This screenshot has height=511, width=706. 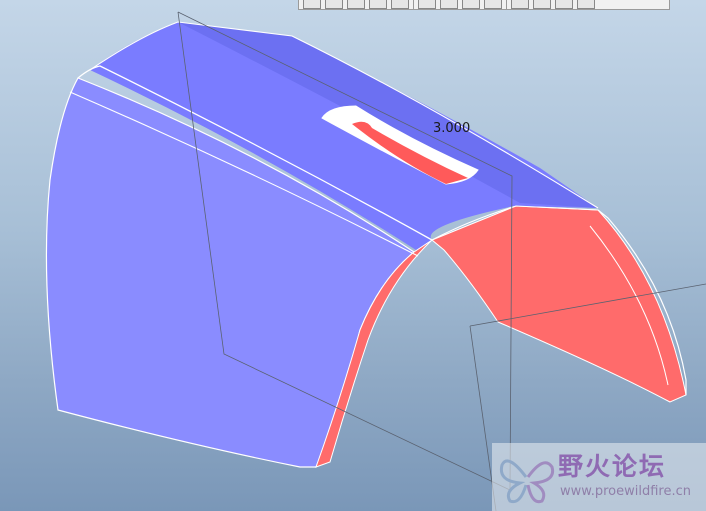 What do you see at coordinates (625, 491) in the screenshot?
I see `watermark-url: www.proewildfire.cn` at bounding box center [625, 491].